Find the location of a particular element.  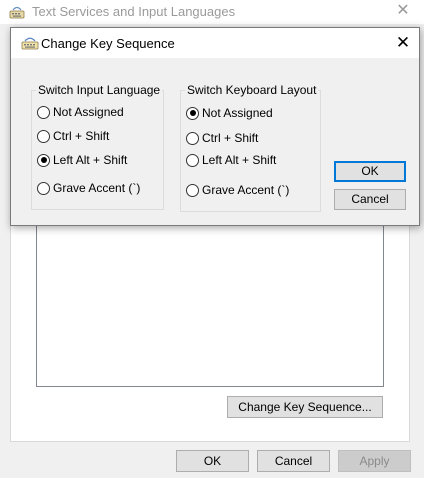

keyboard-layout-option-grave-accent: Grave Accent (`) is located at coordinates (237, 190).